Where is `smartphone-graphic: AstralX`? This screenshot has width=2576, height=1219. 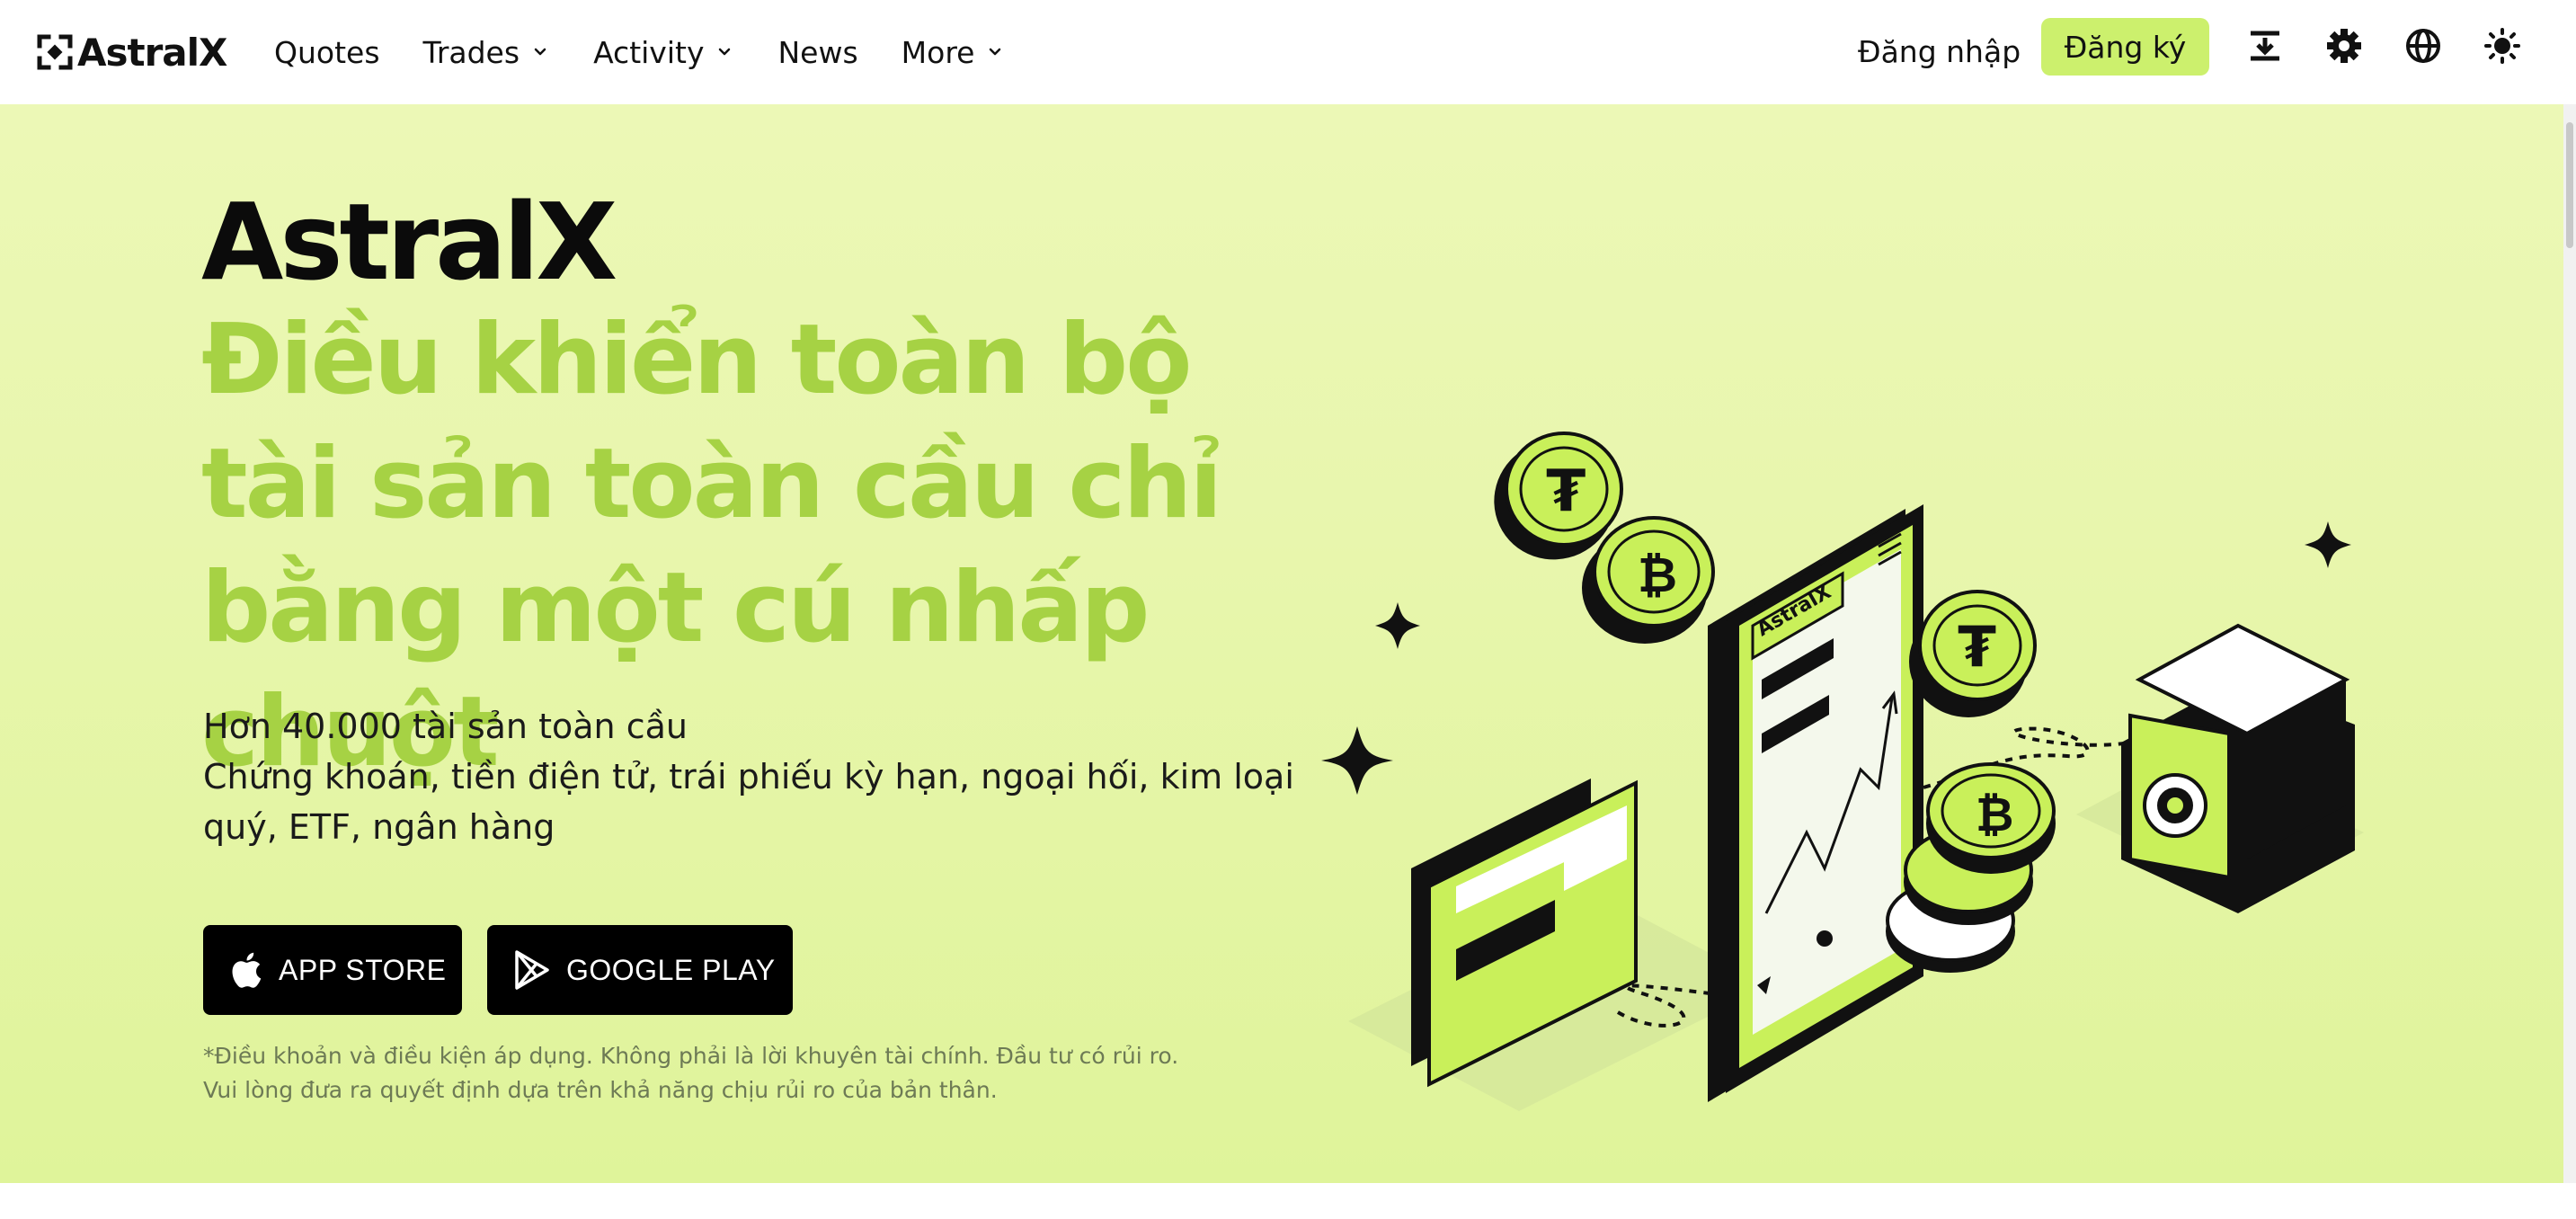 smartphone-graphic: AstralX is located at coordinates (1815, 803).